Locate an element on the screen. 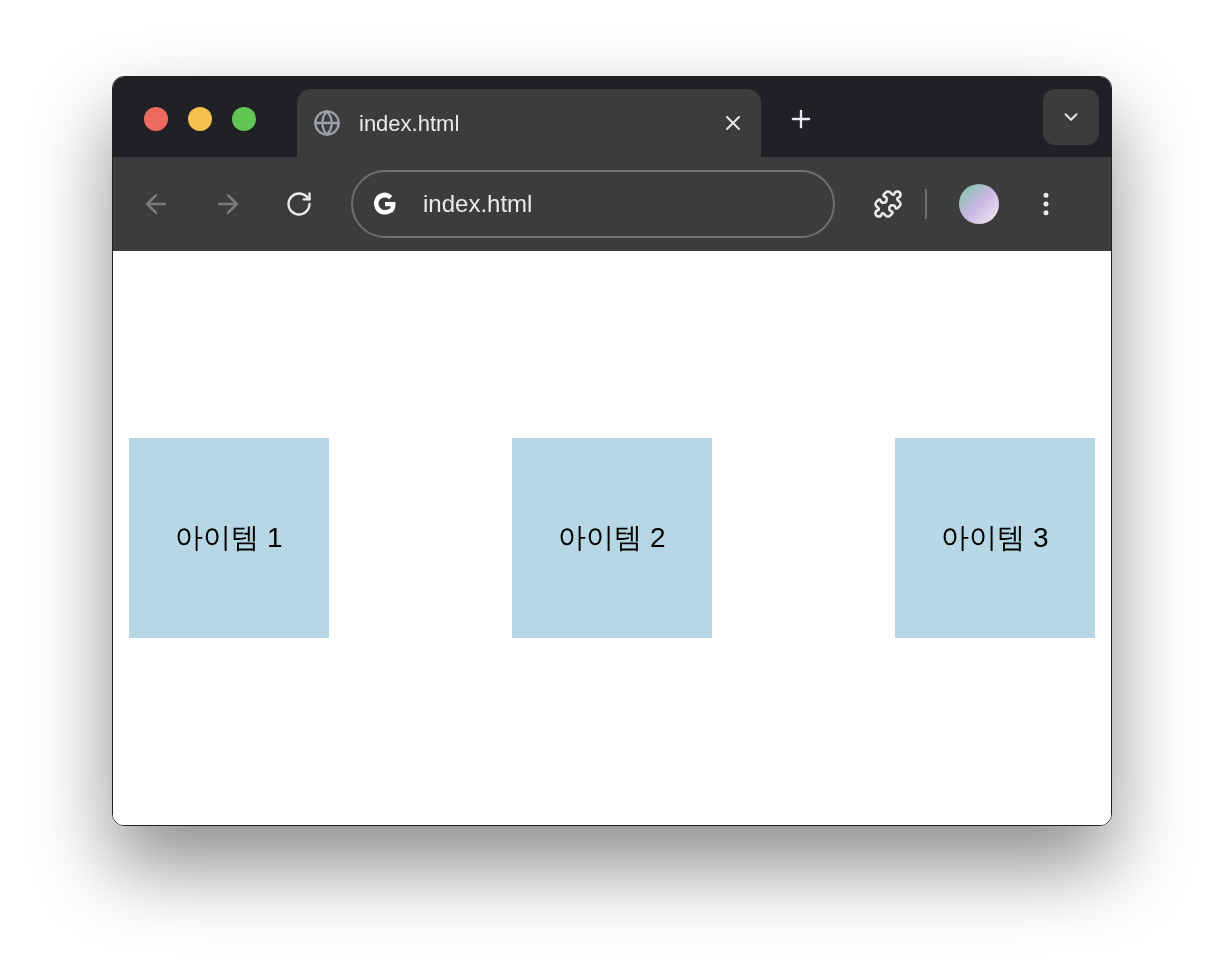 This screenshot has height=974, width=1224. item-label: 아이템 3 is located at coordinates (995, 538).